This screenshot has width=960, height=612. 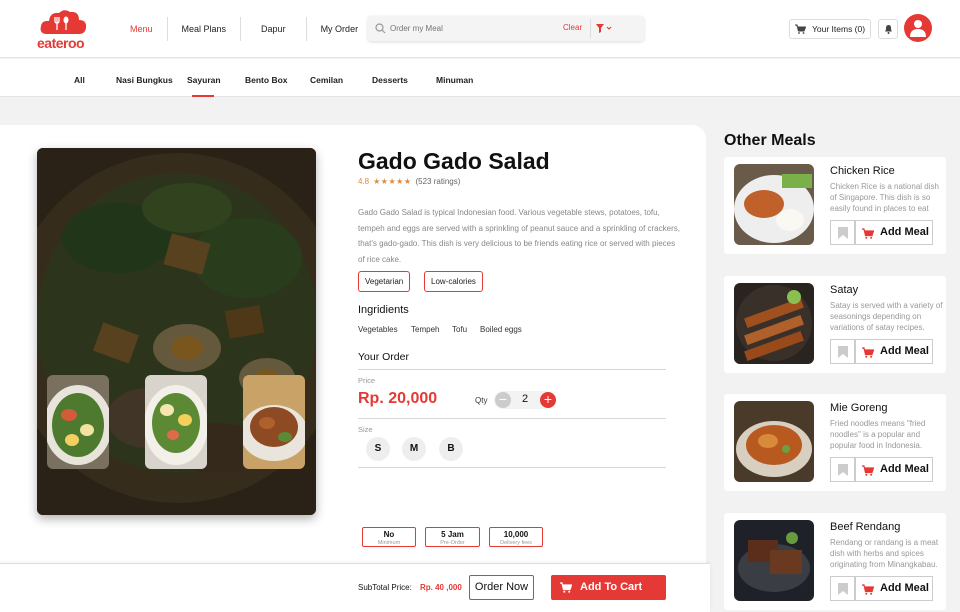 I want to click on category-minuman: Minuman, so click(x=454, y=80).